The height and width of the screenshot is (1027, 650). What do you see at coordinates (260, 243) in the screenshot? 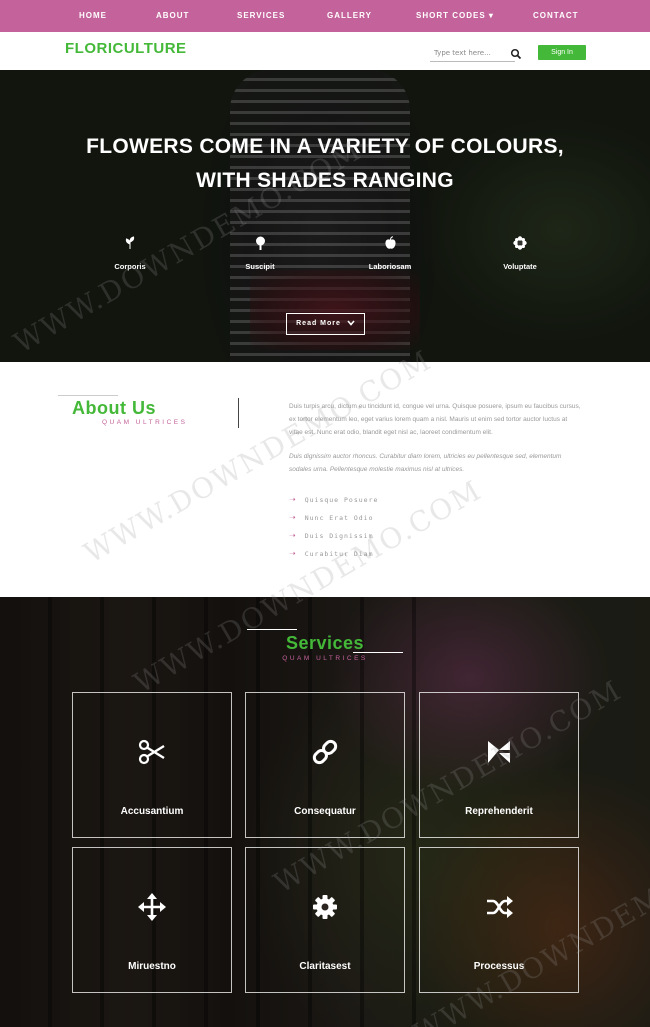
I see `tree-icon` at bounding box center [260, 243].